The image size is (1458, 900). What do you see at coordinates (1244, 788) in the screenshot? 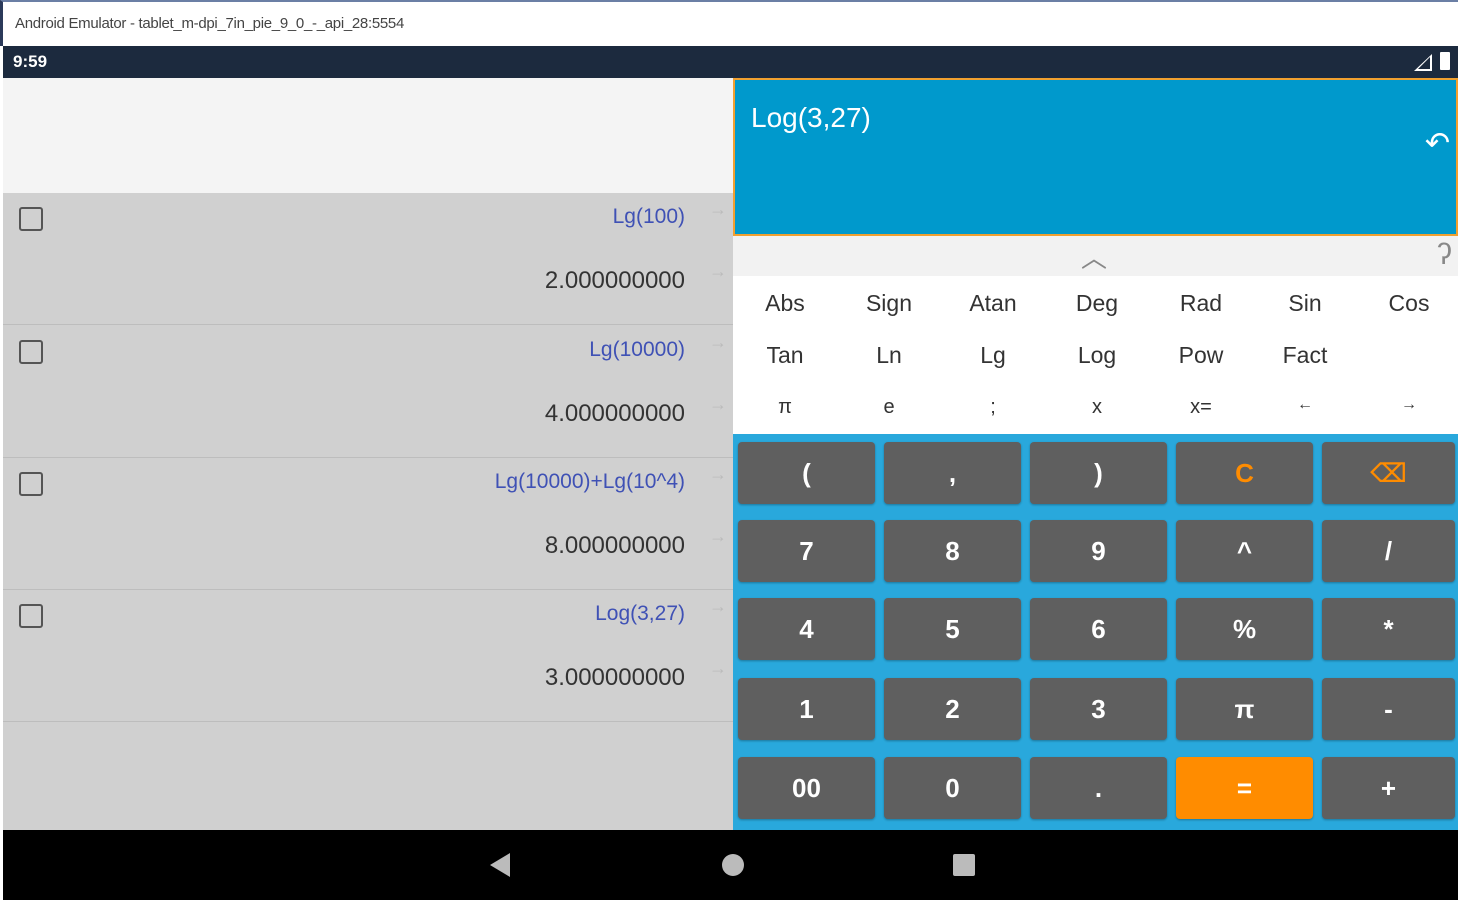
I see `equals-button: =` at bounding box center [1244, 788].